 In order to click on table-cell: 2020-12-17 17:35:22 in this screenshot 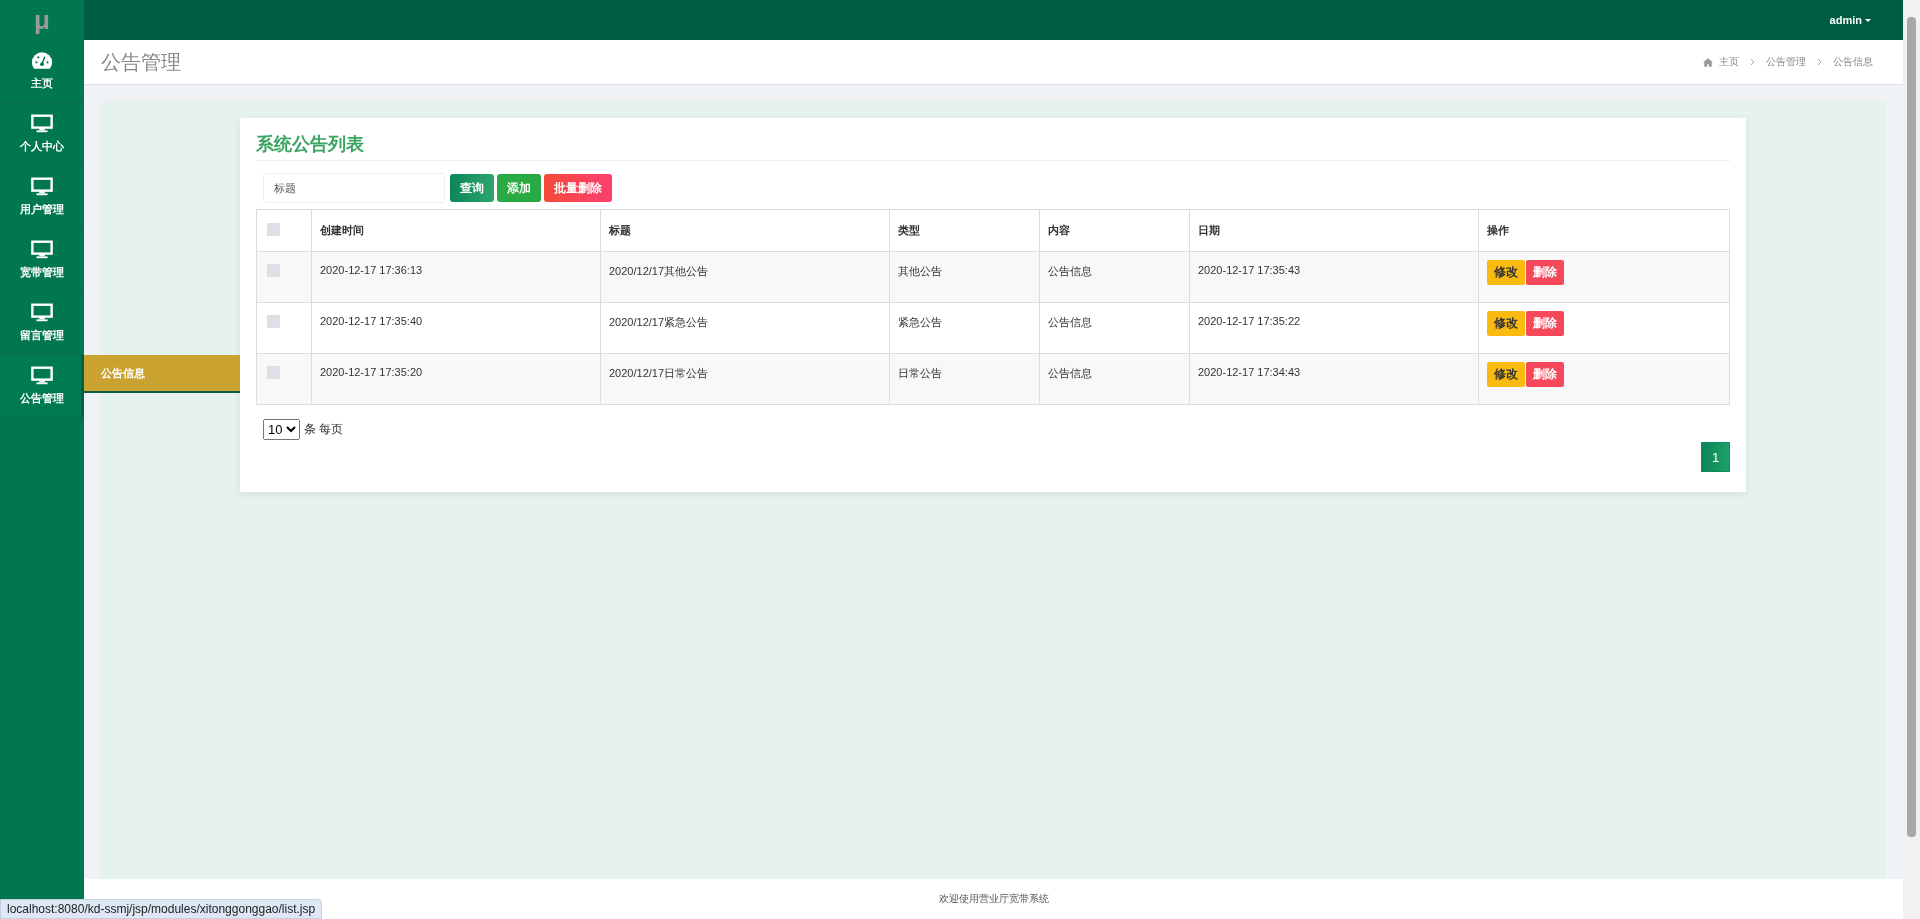, I will do `click(1334, 328)`.